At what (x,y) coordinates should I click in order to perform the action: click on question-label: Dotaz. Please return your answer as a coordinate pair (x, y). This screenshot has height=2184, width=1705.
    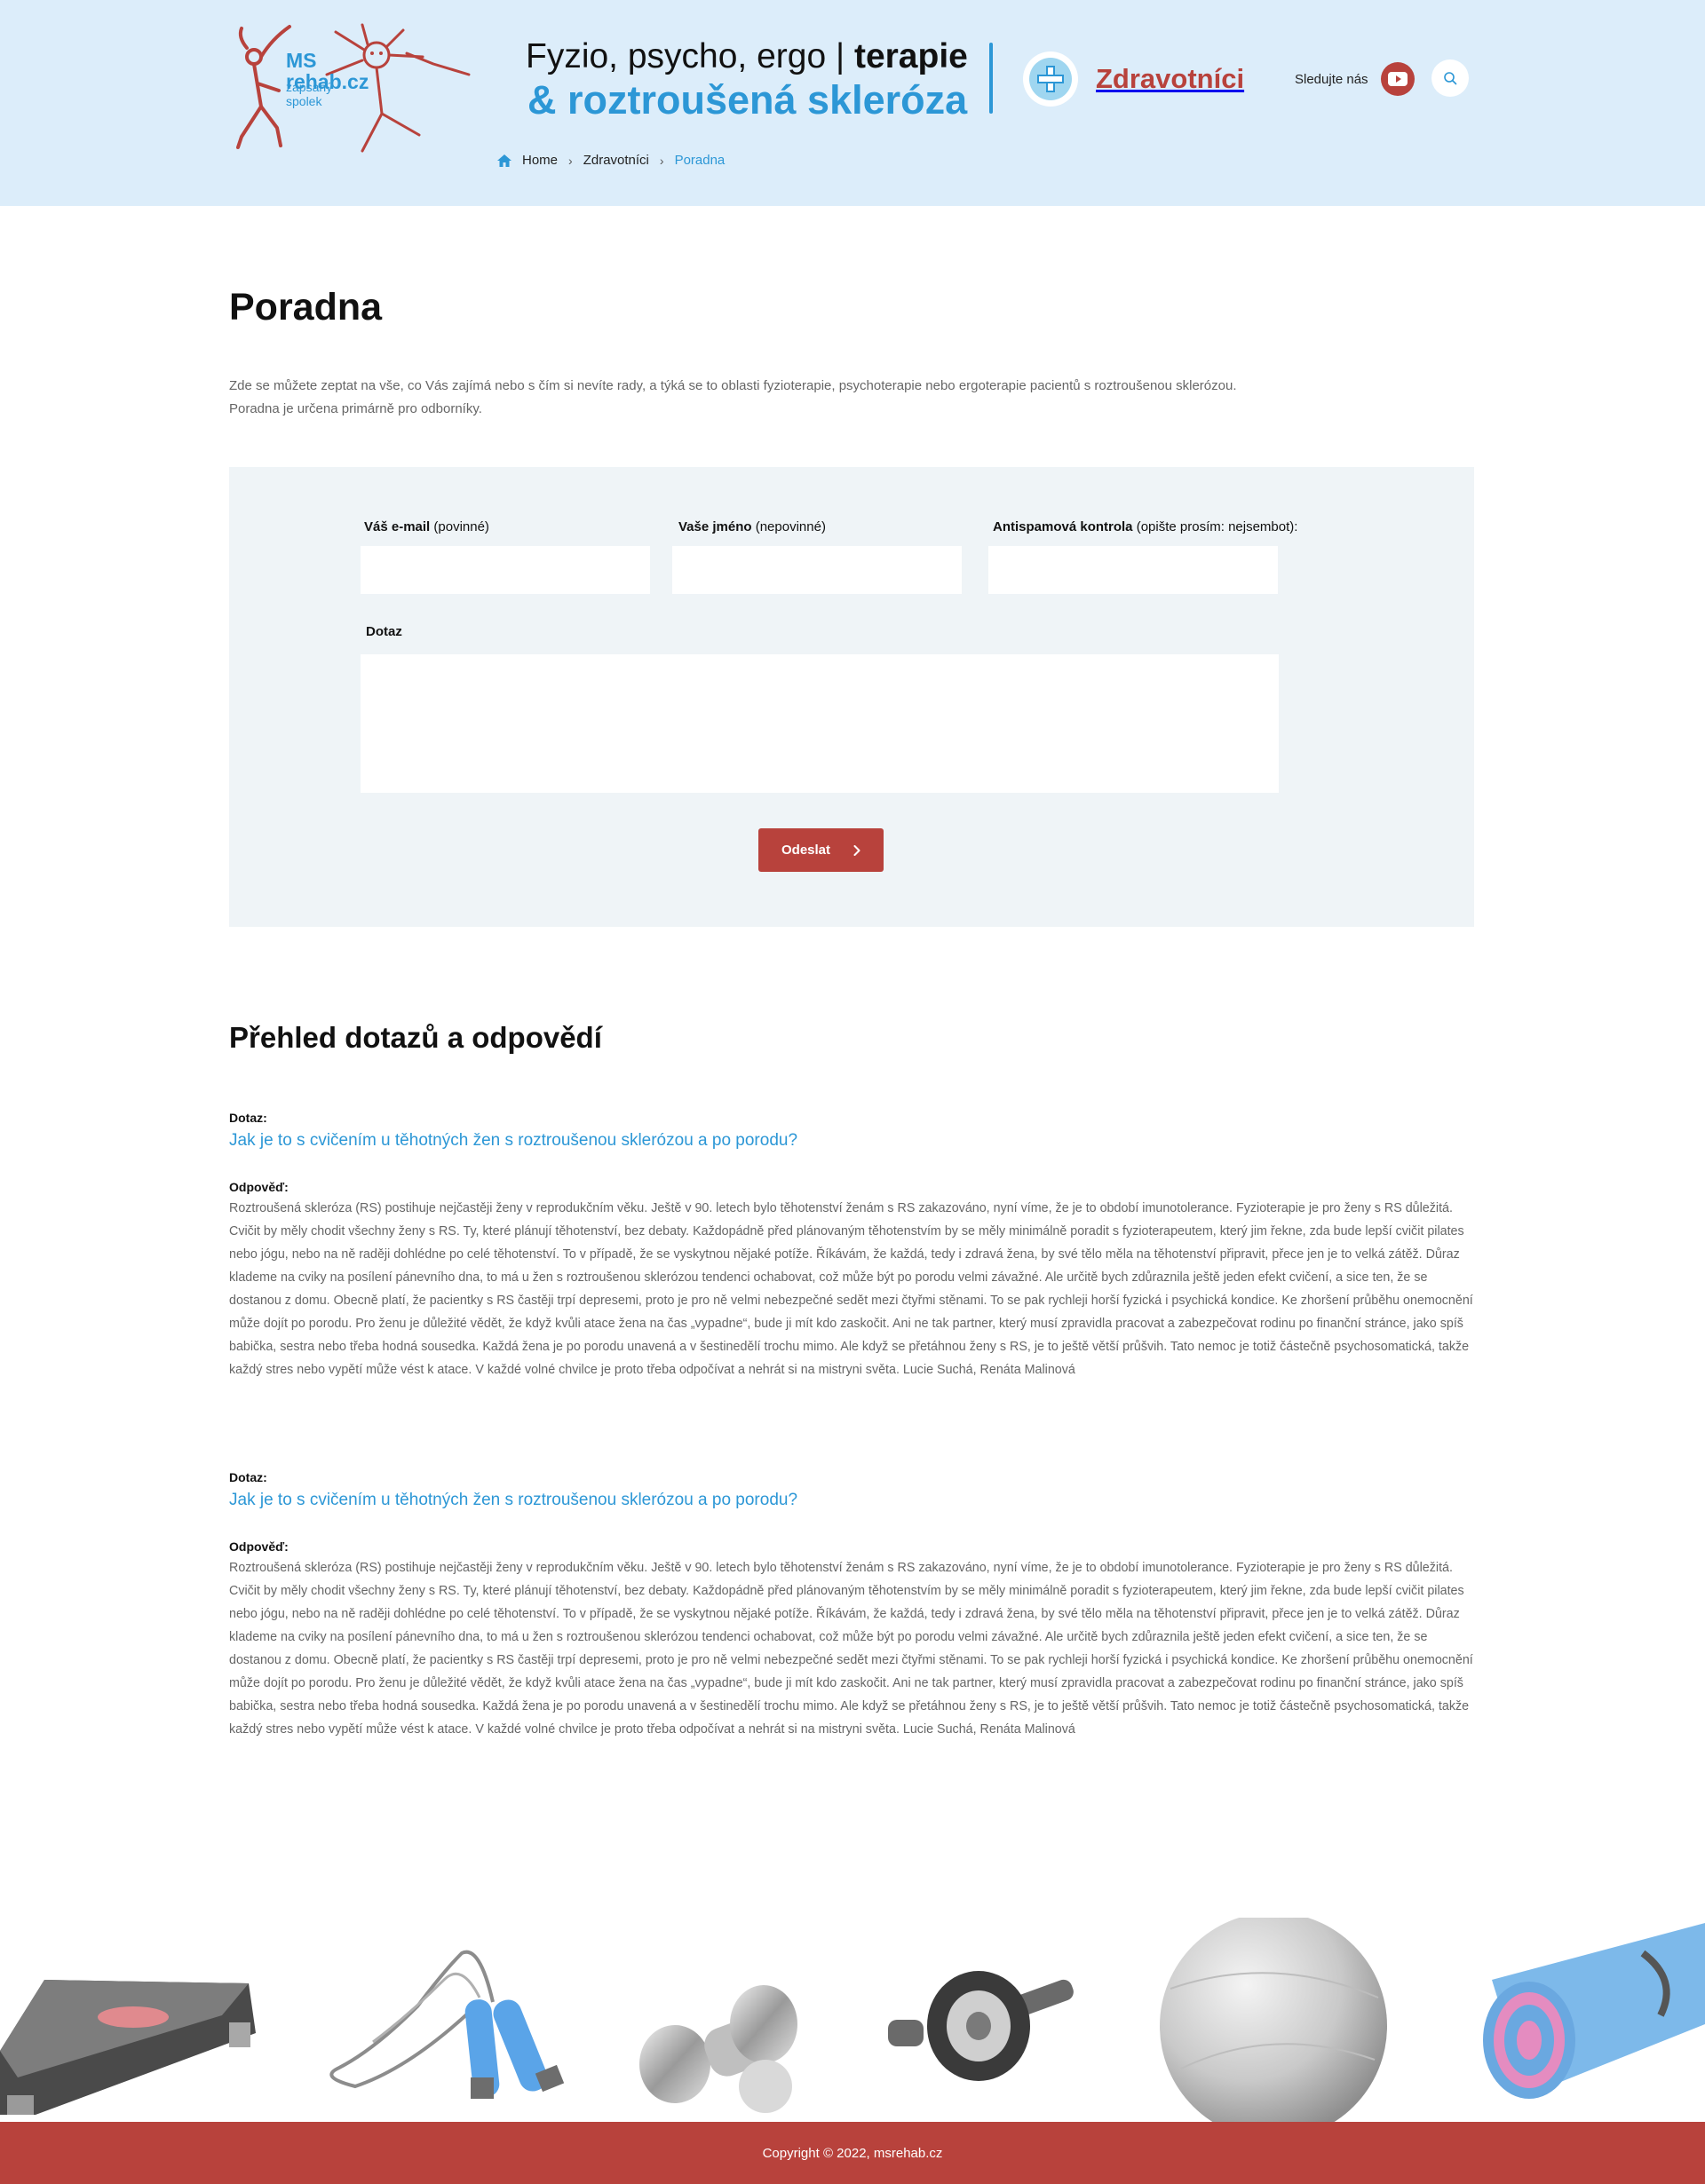
    Looking at the image, I should click on (384, 631).